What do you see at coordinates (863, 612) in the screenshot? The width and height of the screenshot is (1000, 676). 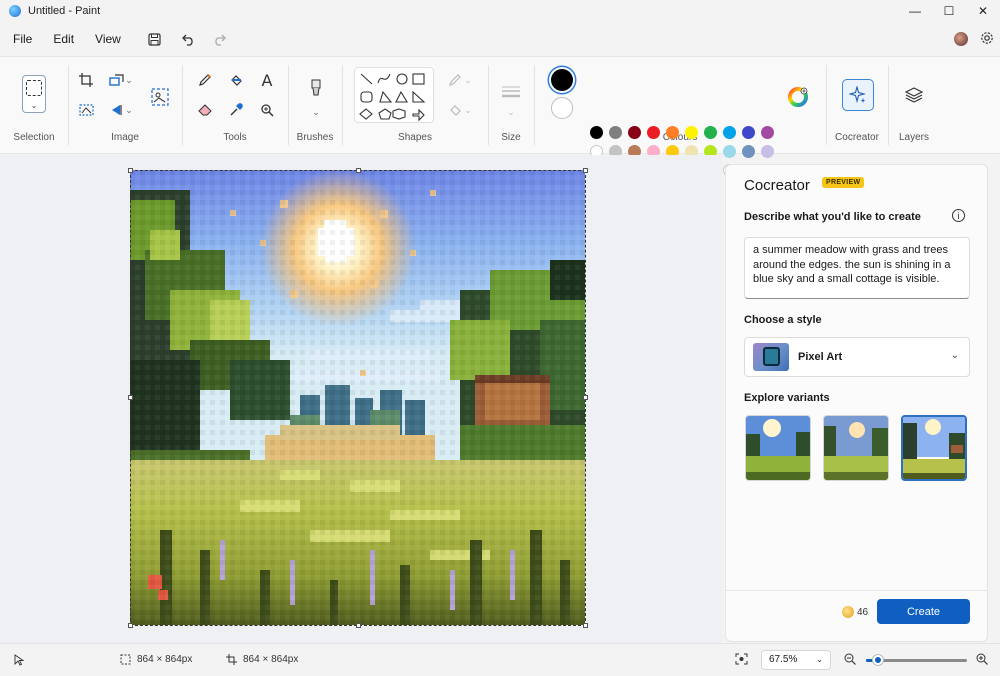 I see `credits-count: 46` at bounding box center [863, 612].